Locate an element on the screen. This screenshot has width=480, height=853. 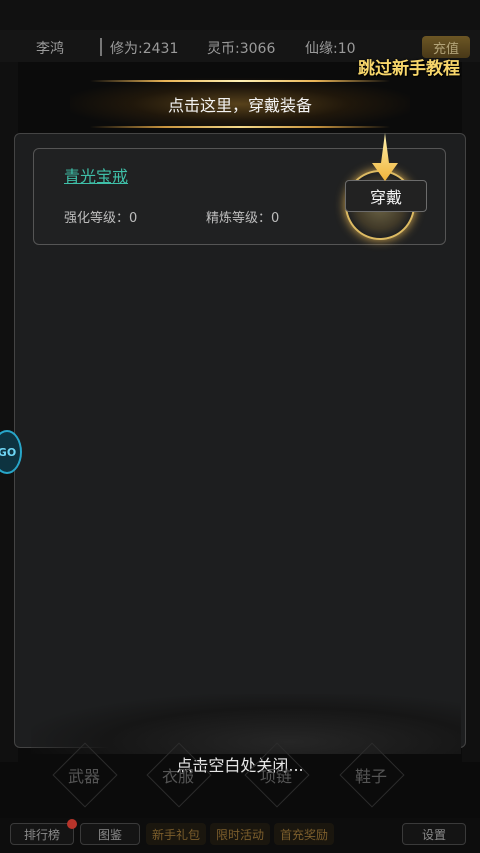
settings-button: 设置 is located at coordinates (434, 834).